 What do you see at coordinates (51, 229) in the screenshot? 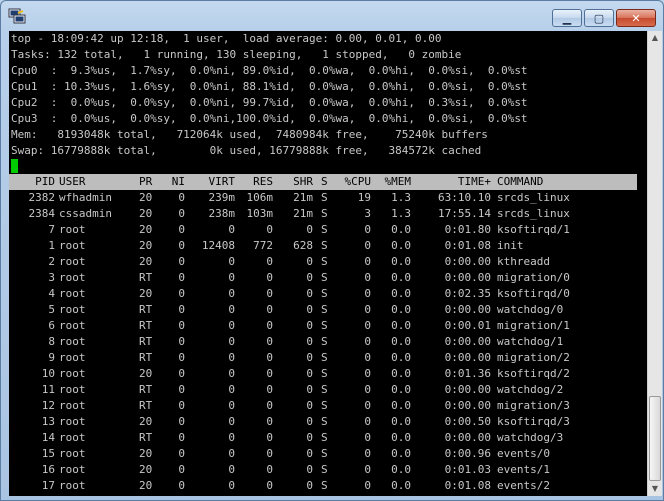
I see `cell-pid: 7` at bounding box center [51, 229].